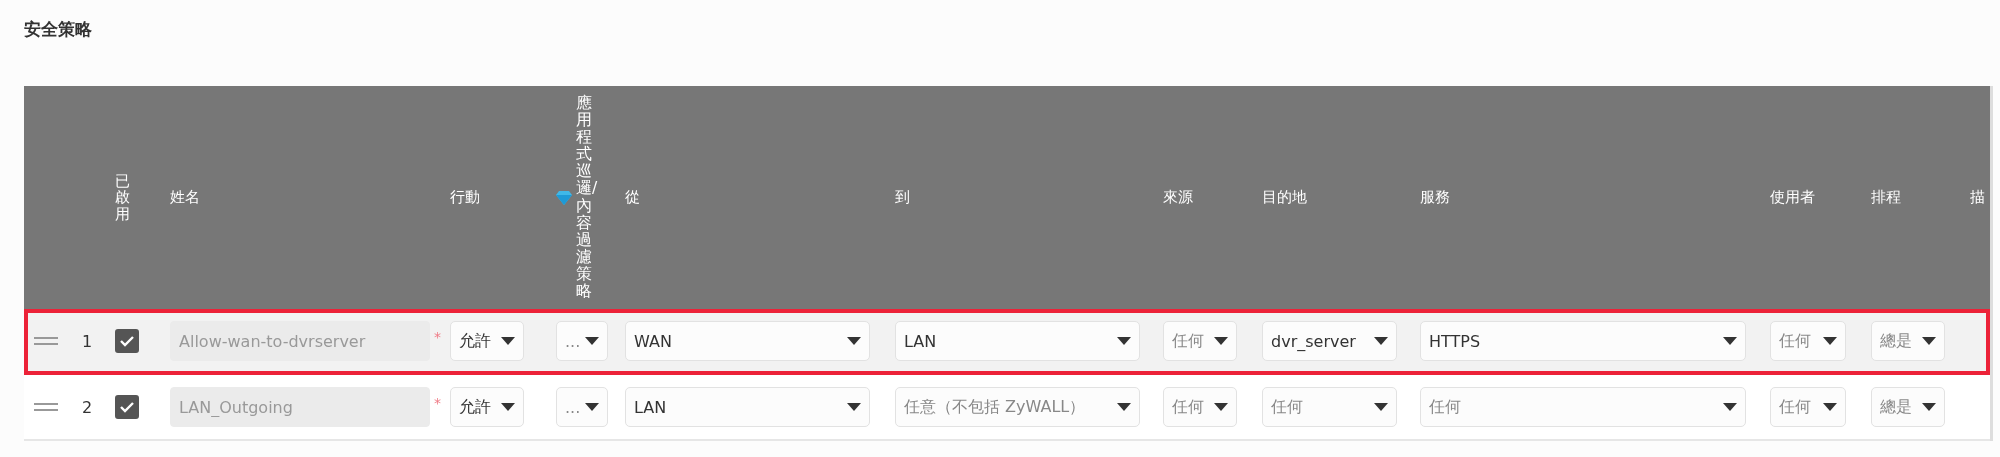  I want to click on column-header: 應用程式巡邏/內容過濾策略, so click(587, 197).